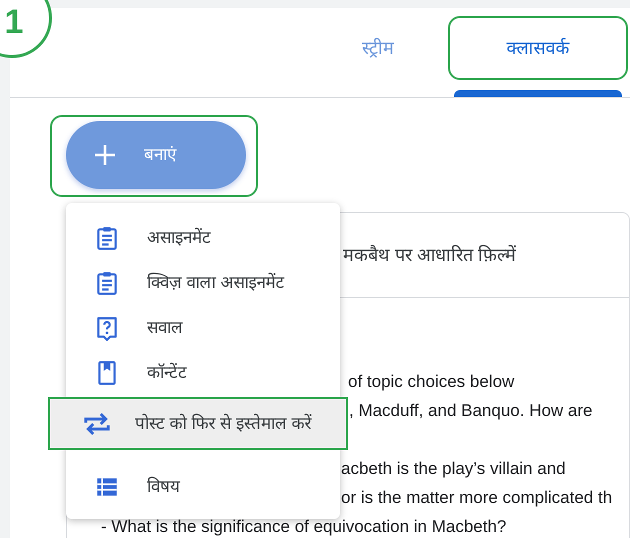 This screenshot has width=630, height=538. Describe the element at coordinates (538, 48) in the screenshot. I see `tab: क्लासवर्क` at that location.